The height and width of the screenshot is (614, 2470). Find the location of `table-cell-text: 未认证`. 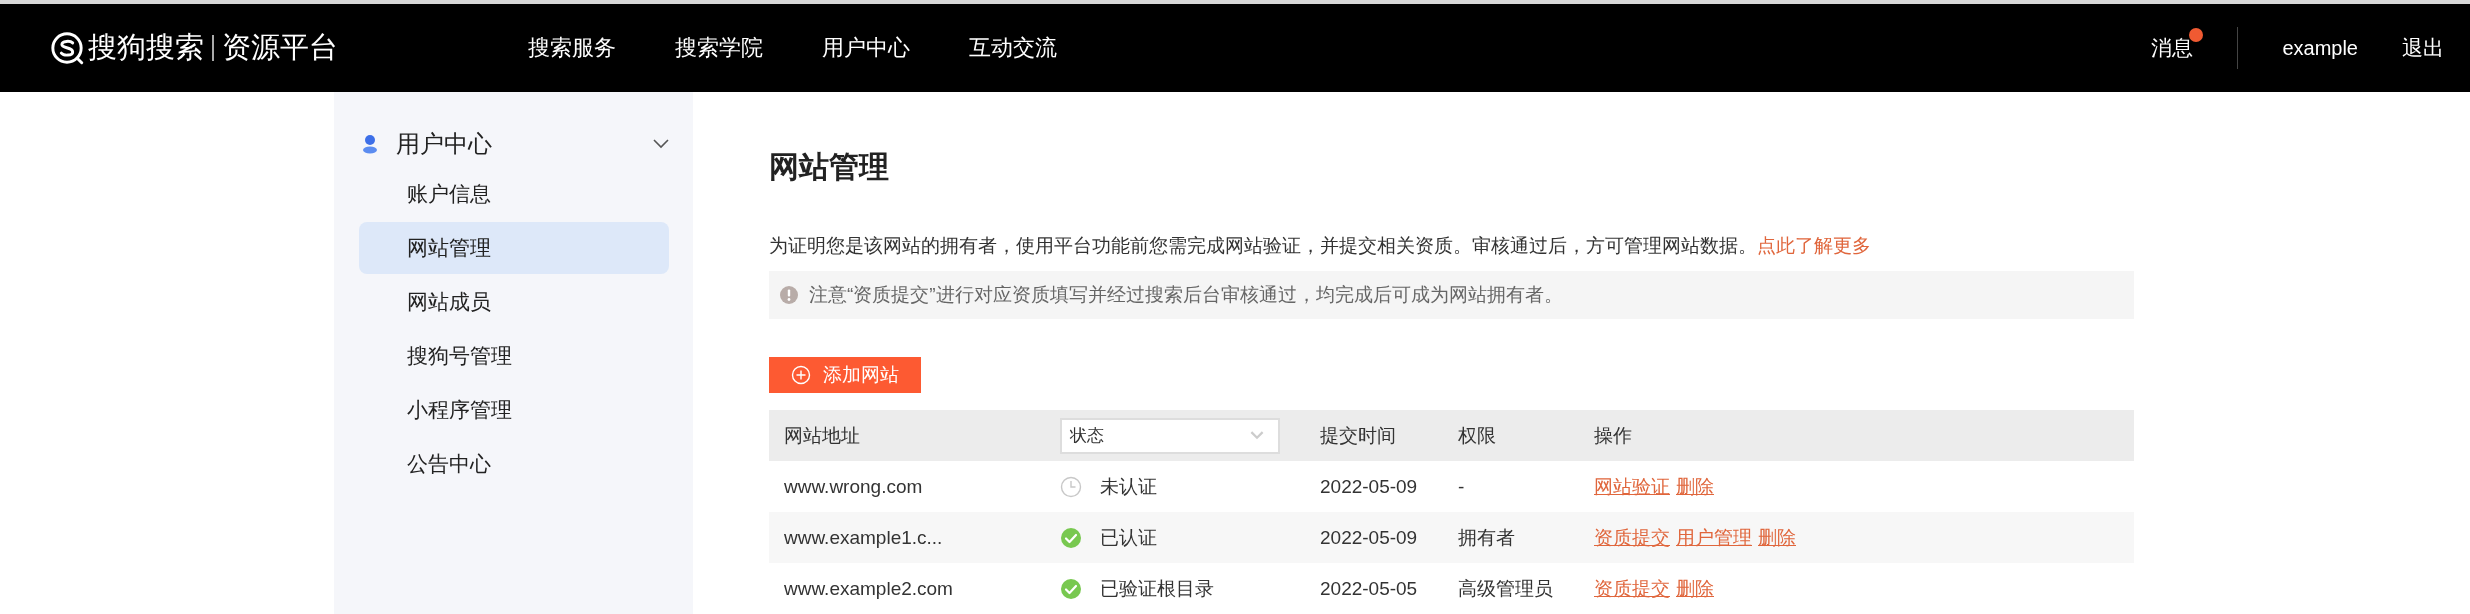

table-cell-text: 未认证 is located at coordinates (1128, 486).